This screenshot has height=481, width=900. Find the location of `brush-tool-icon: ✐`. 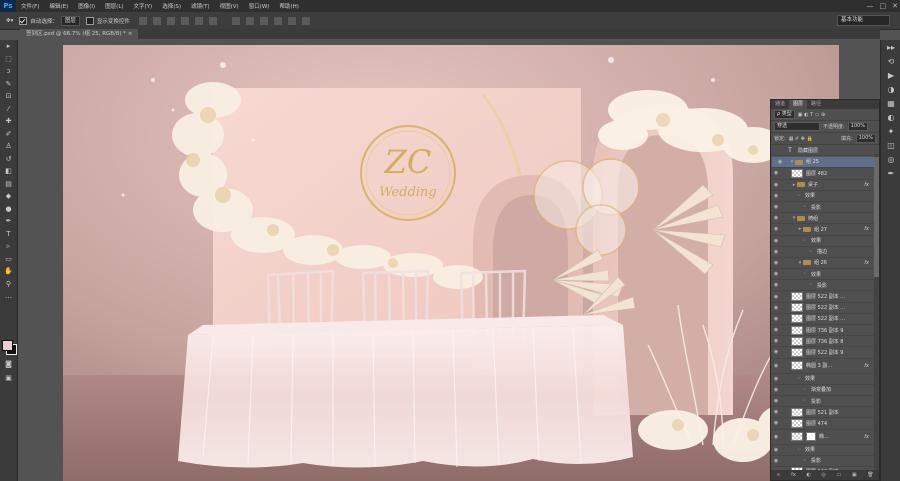

brush-tool-icon: ✐ is located at coordinates (8, 134).